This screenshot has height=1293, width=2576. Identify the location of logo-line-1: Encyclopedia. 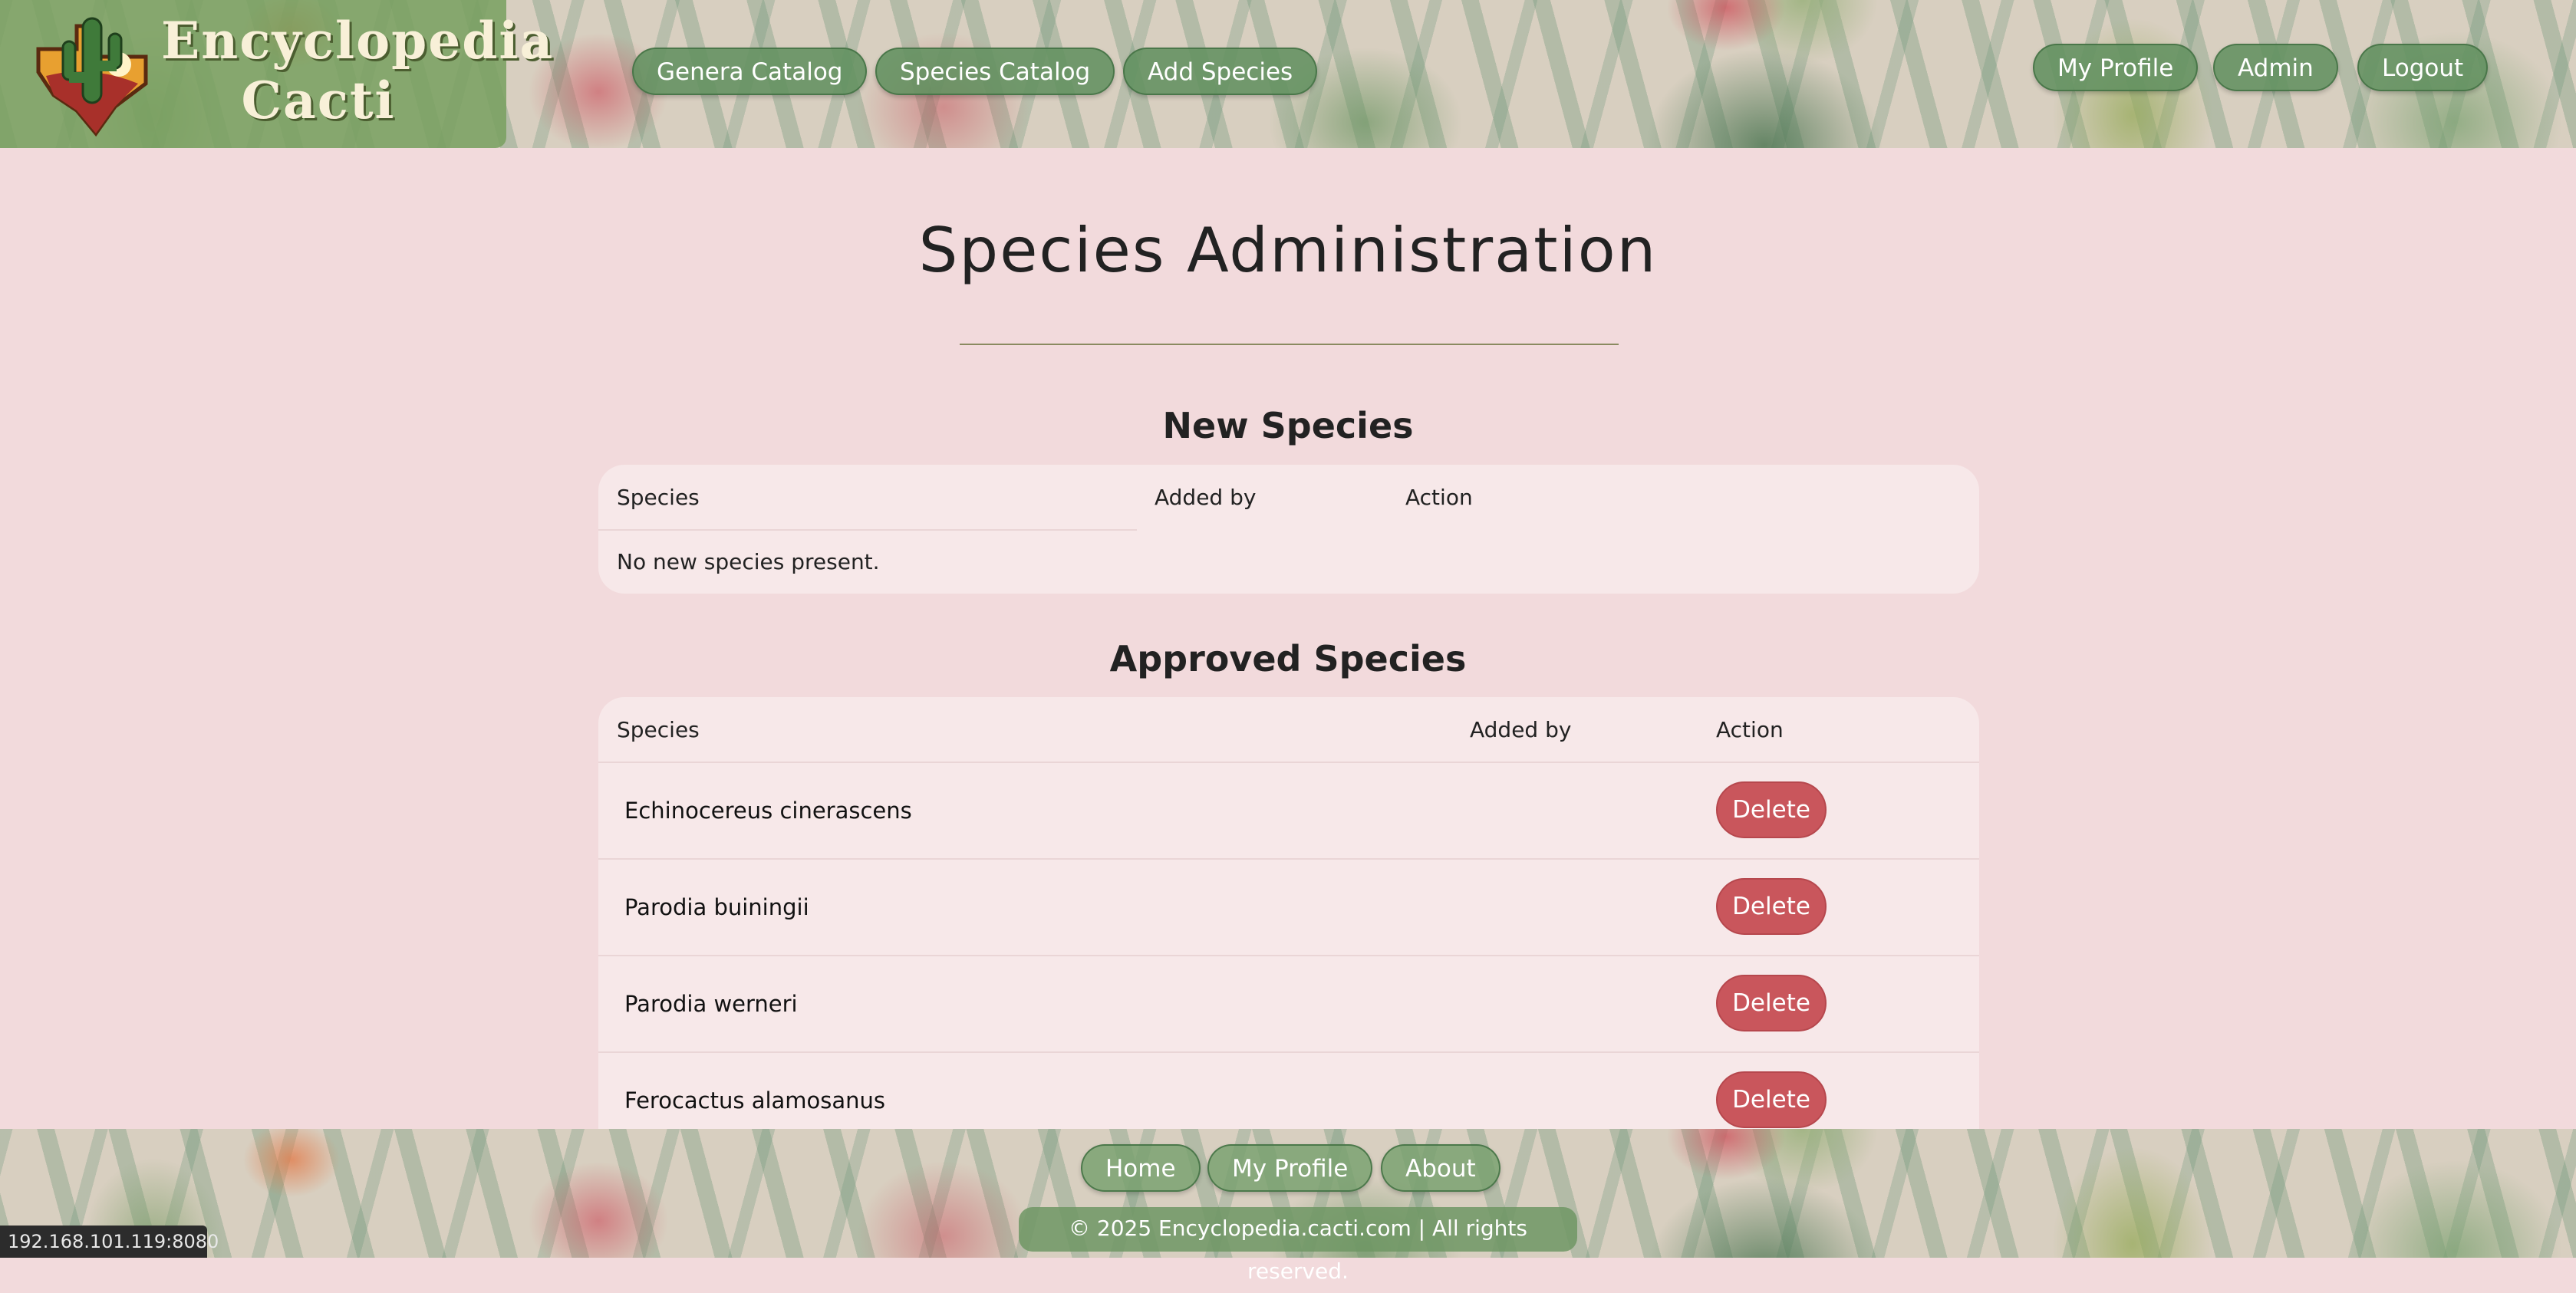
(358, 41).